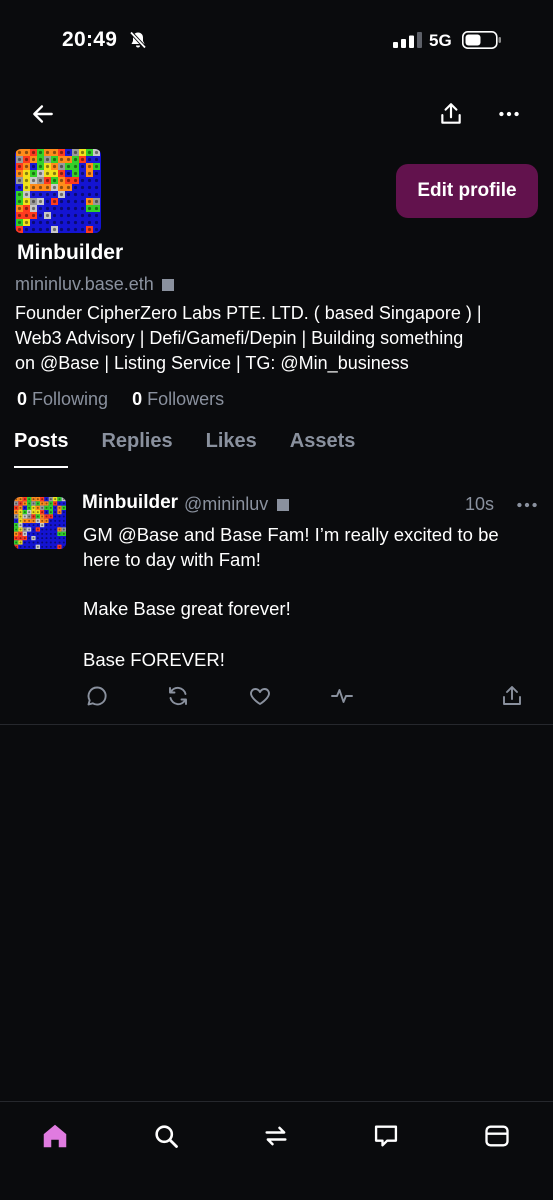  I want to click on post-handle: @mininluv, so click(237, 504).